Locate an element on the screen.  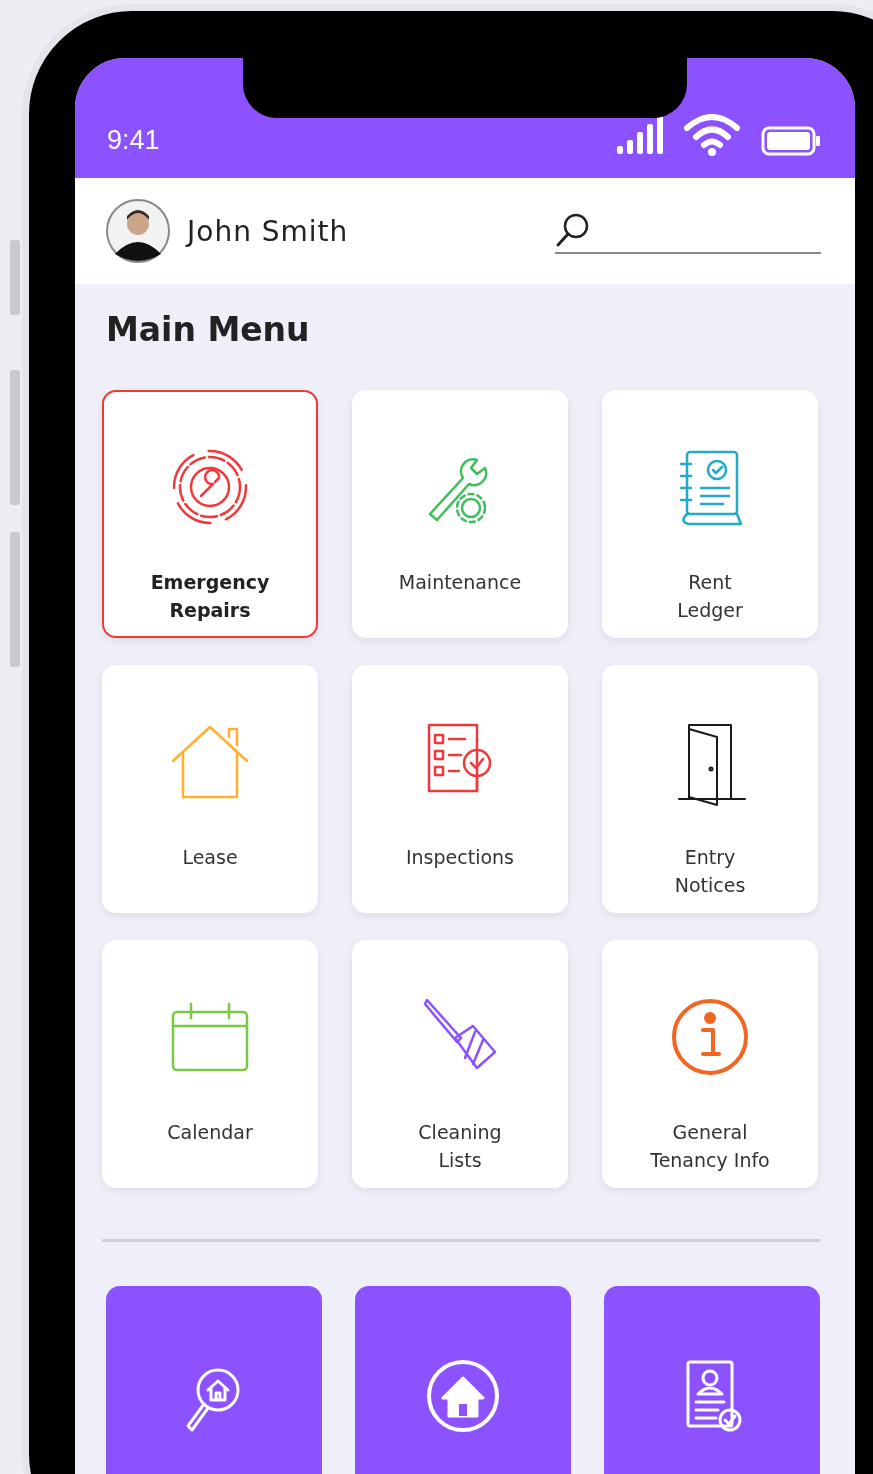
menu-card: Calendar is located at coordinates (210, 1064).